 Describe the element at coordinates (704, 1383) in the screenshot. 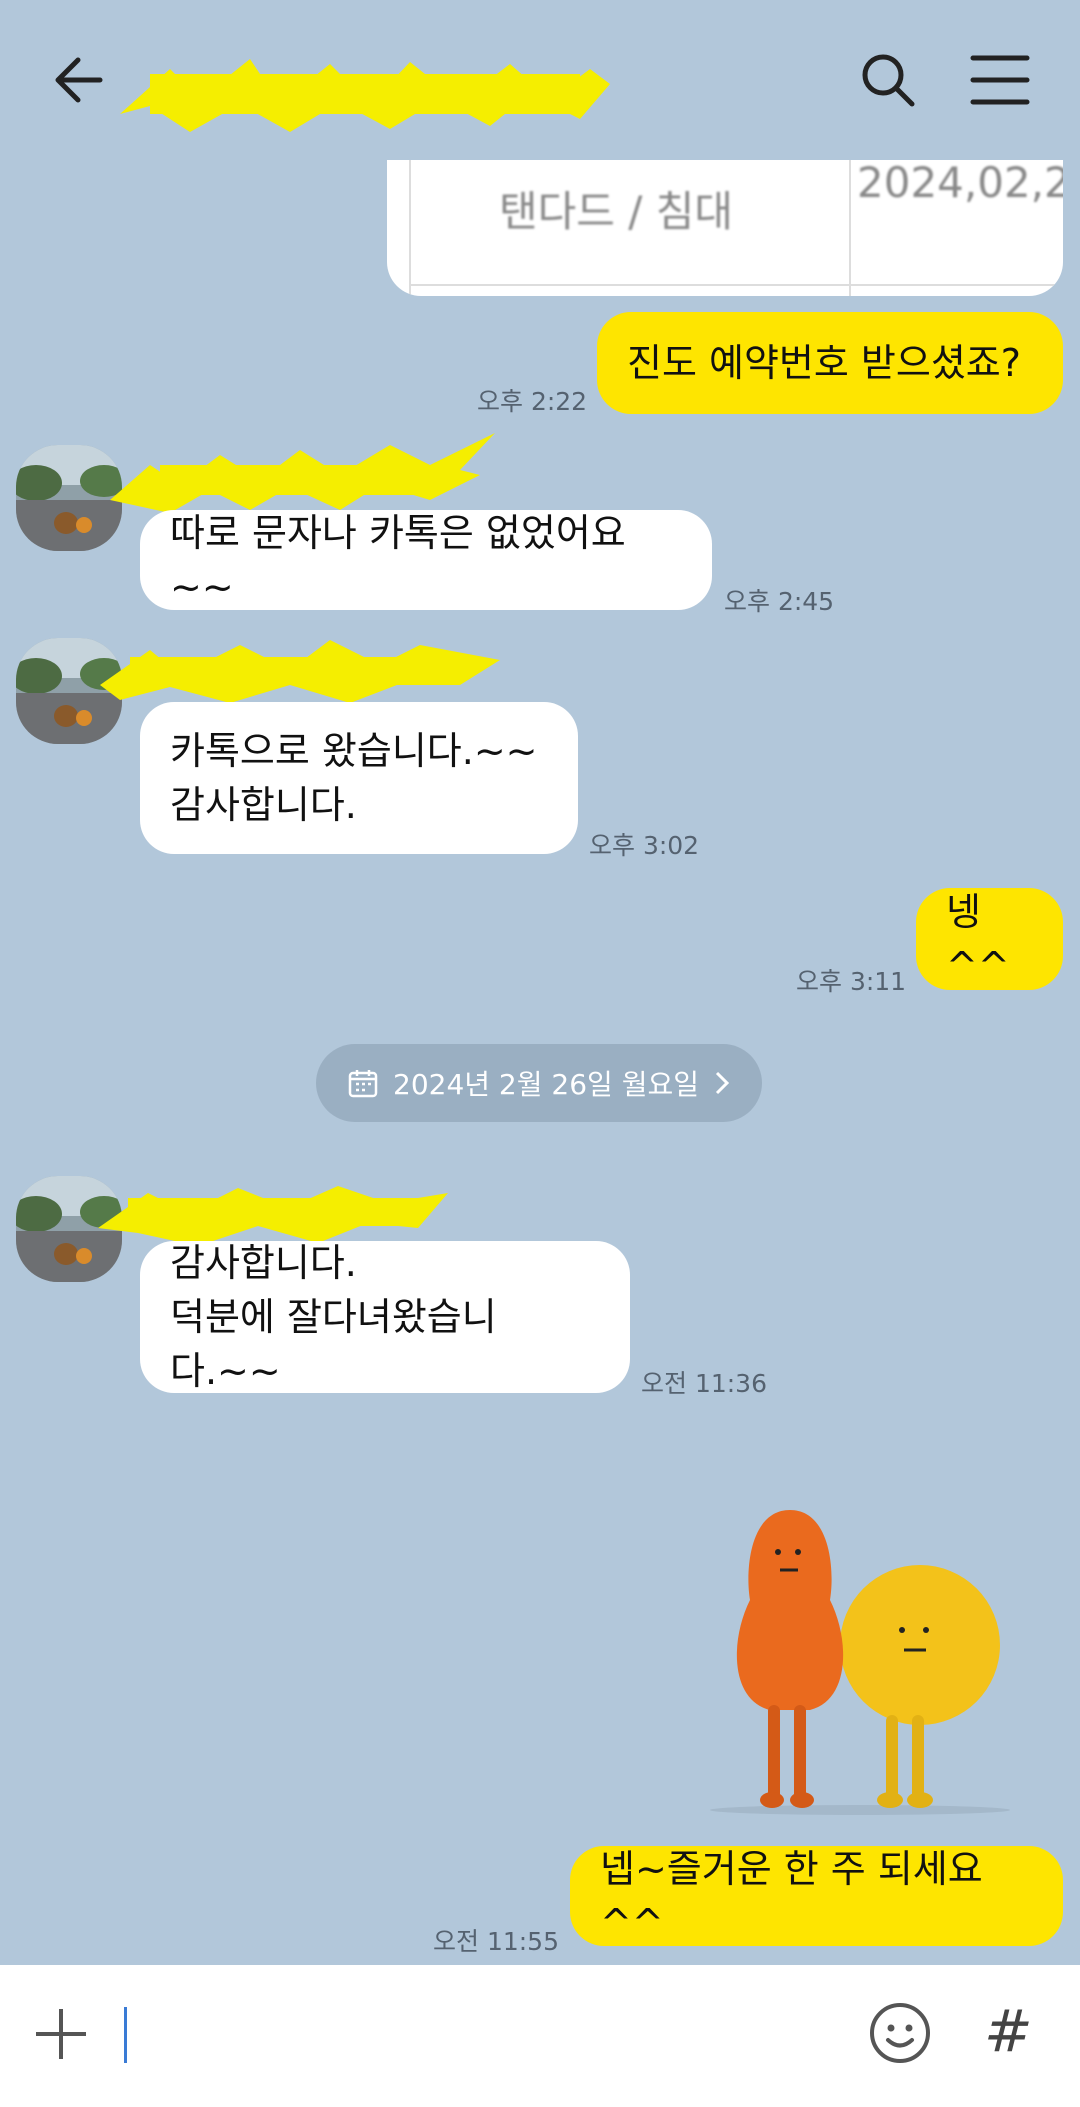

I see `message-time: 오전 11:36` at that location.